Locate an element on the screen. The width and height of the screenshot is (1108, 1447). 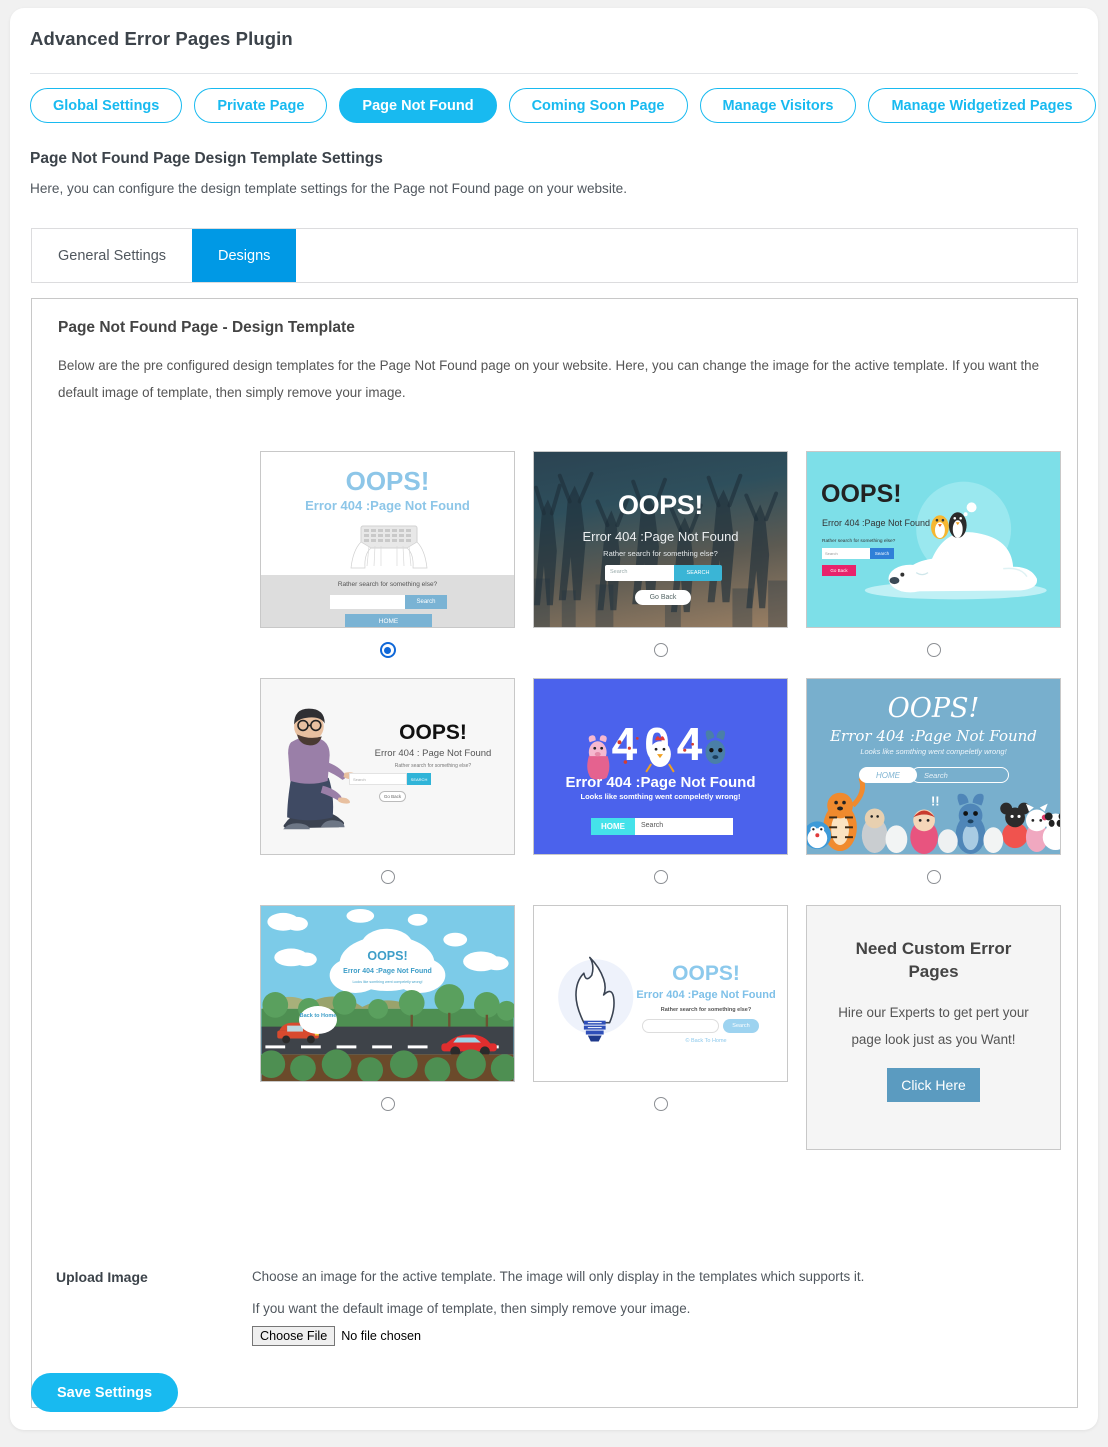
template-7-radio is located at coordinates (387, 1104).